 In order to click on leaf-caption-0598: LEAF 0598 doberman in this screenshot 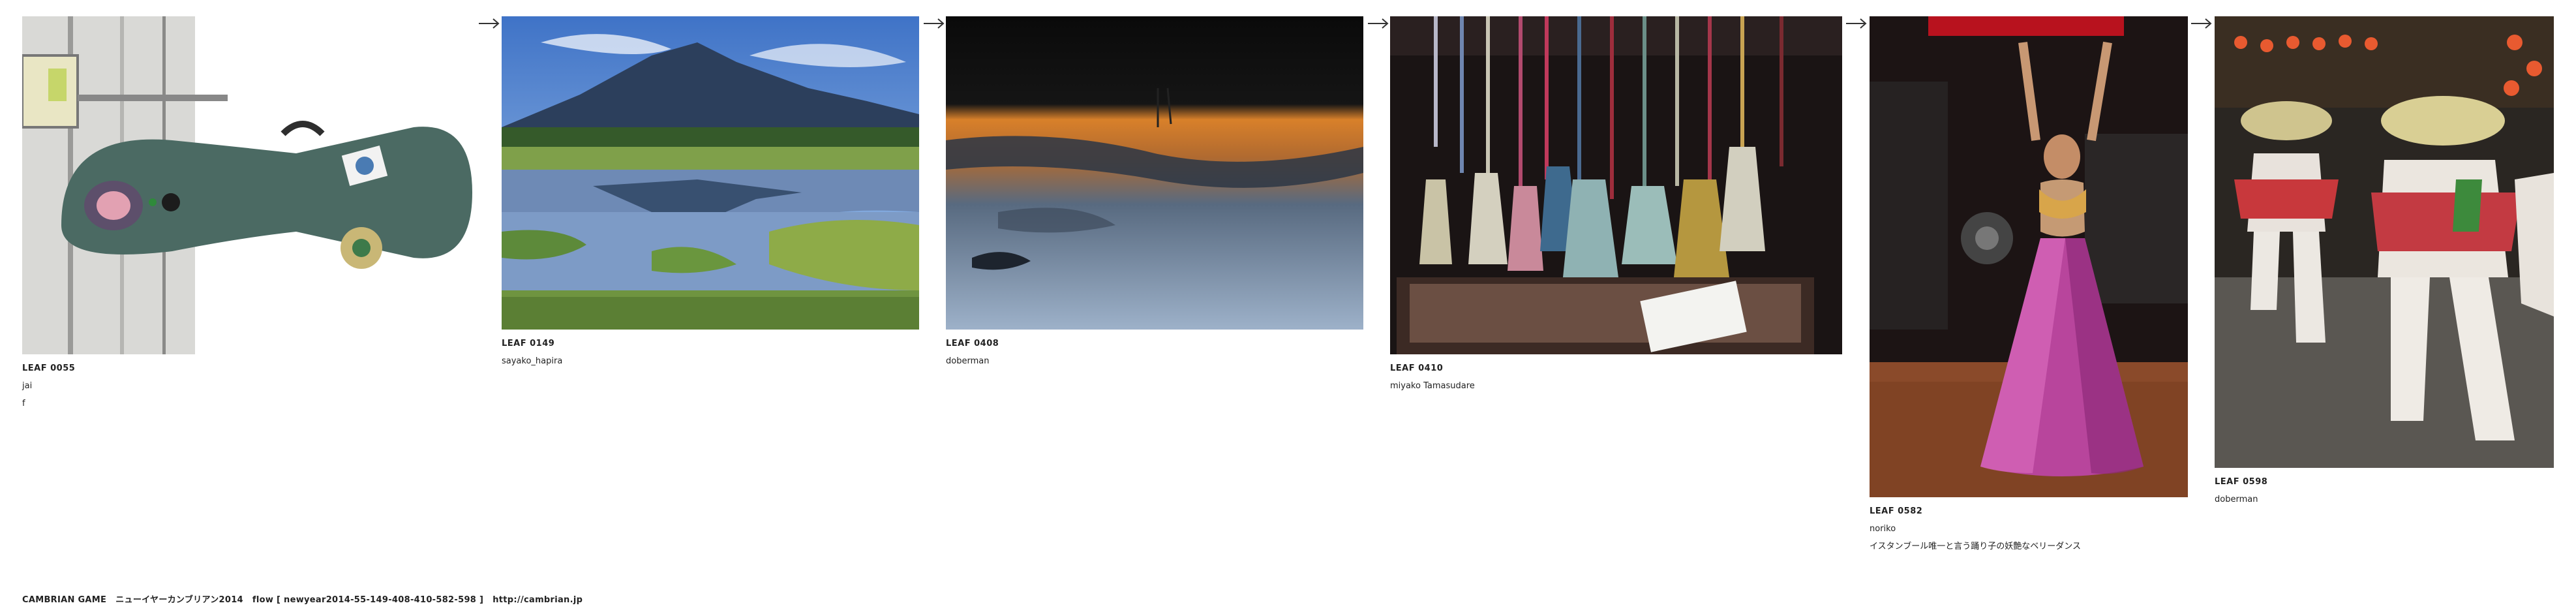, I will do `click(2385, 491)`.